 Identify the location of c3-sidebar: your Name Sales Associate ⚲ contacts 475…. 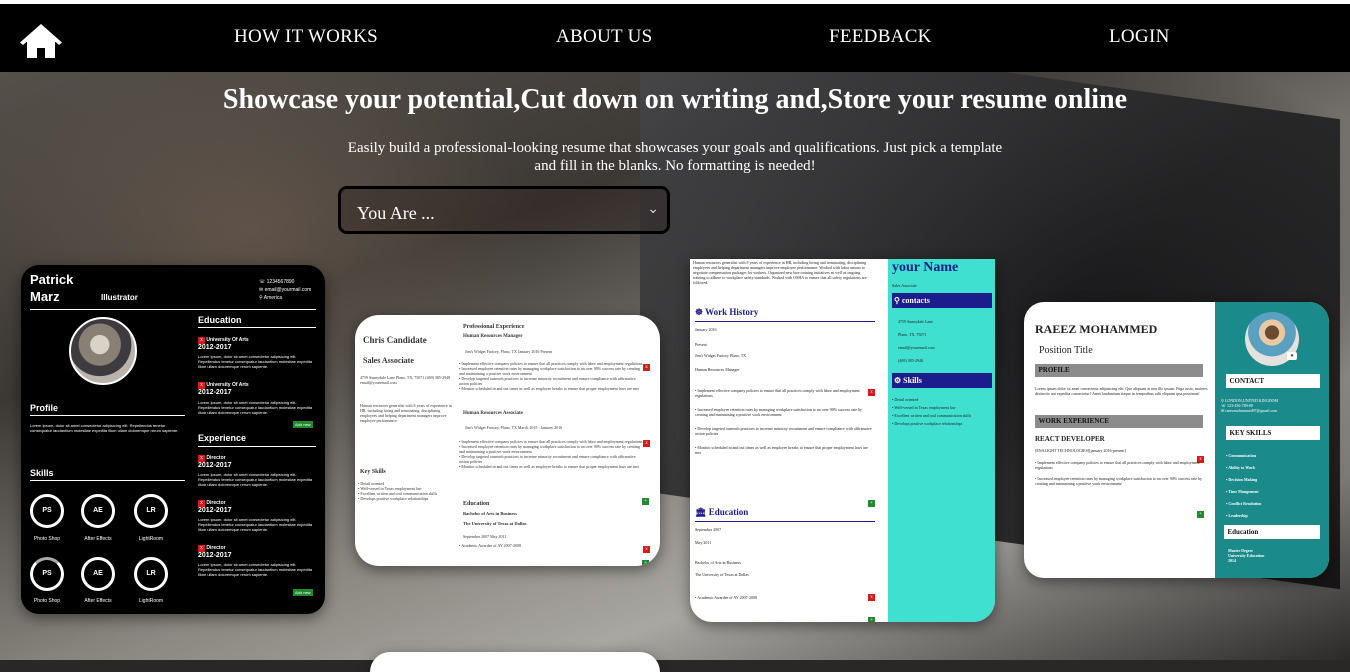
(941, 440).